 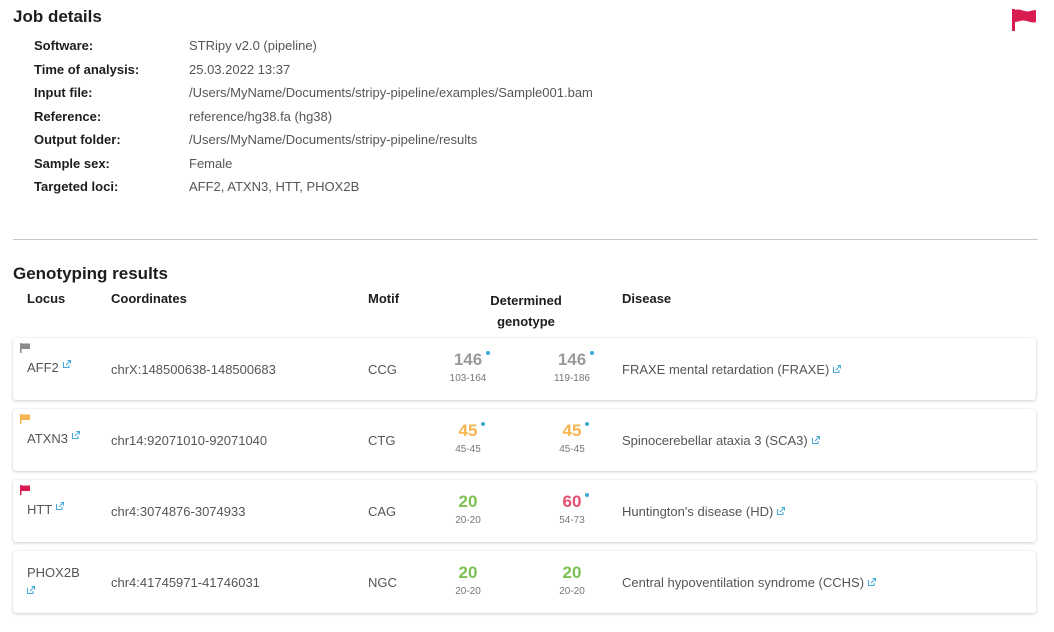 What do you see at coordinates (149, 298) in the screenshot?
I see `header-coordinates: Coordinates` at bounding box center [149, 298].